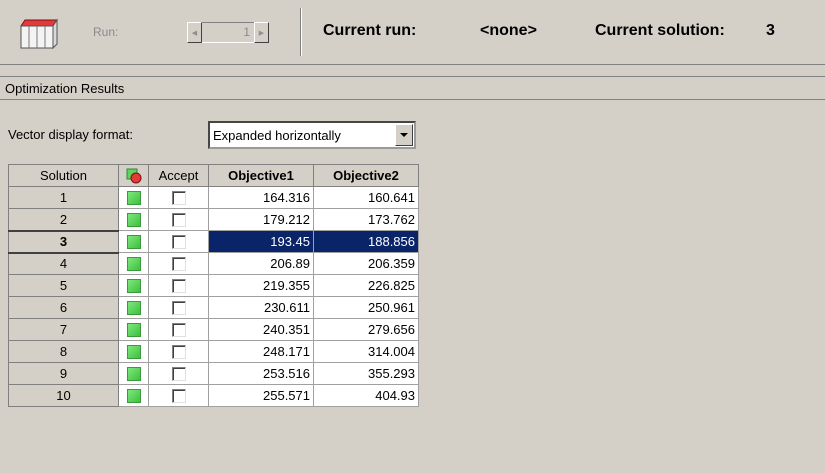 The image size is (825, 473). I want to click on run-spinner: ◀ 1 ▶, so click(228, 32).